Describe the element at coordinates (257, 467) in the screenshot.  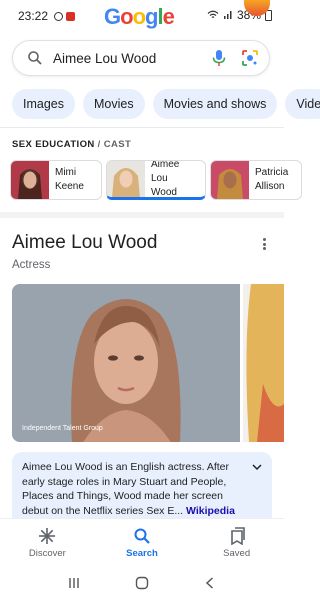
I see `chevron-down-icon` at that location.